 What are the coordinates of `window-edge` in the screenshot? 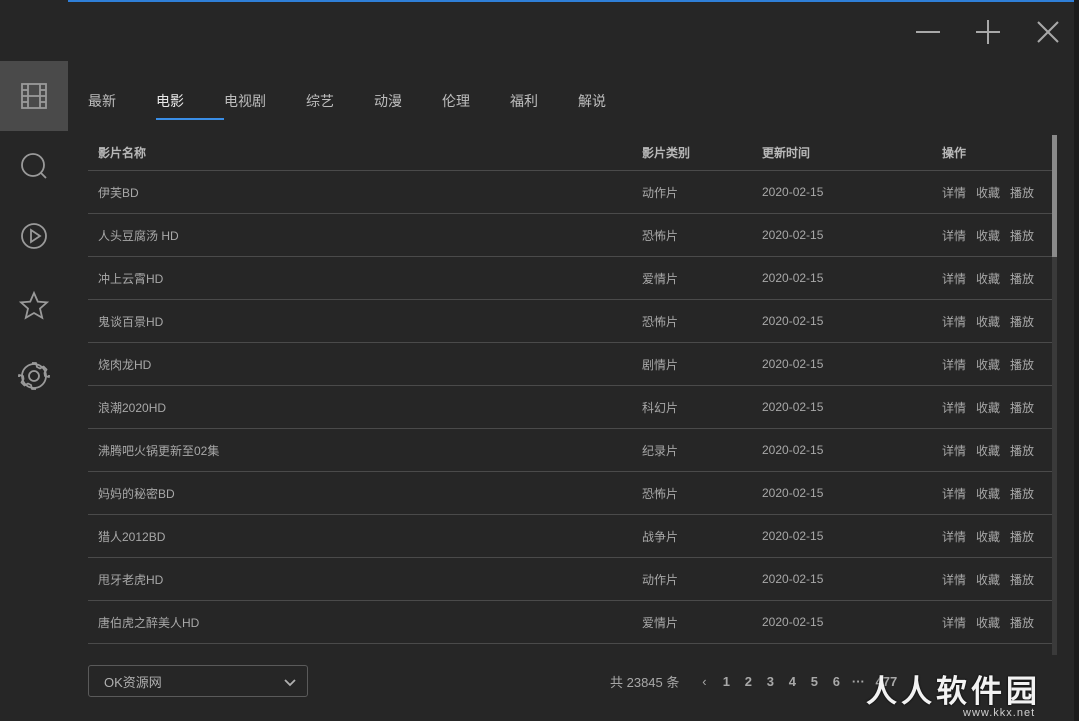 It's located at (1076, 360).